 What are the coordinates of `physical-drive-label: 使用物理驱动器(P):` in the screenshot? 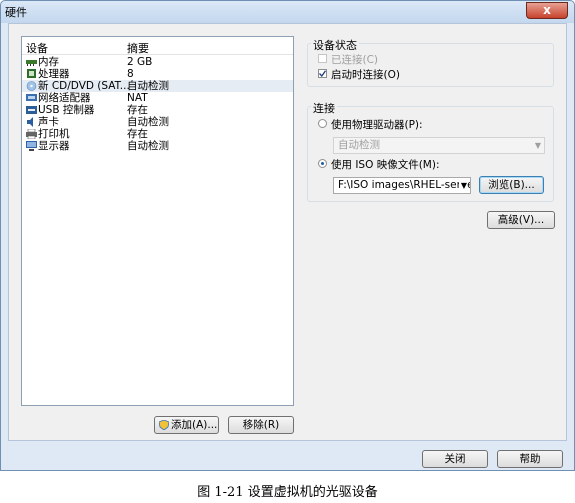 It's located at (377, 125).